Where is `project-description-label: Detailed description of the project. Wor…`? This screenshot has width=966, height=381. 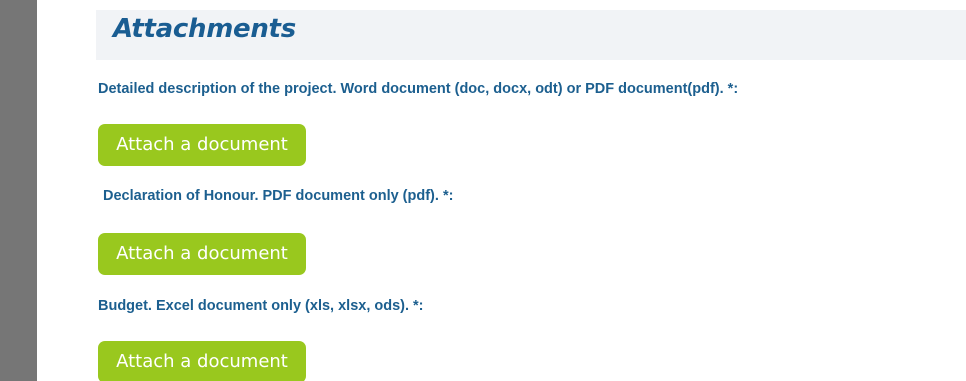 project-description-label: Detailed description of the project. Wor… is located at coordinates (418, 89).